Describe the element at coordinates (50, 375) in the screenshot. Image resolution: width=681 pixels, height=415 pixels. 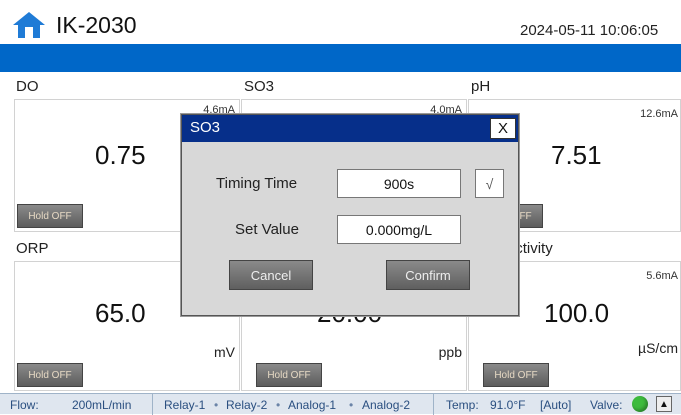
I see `orp-hold-button: Hold OFF` at that location.